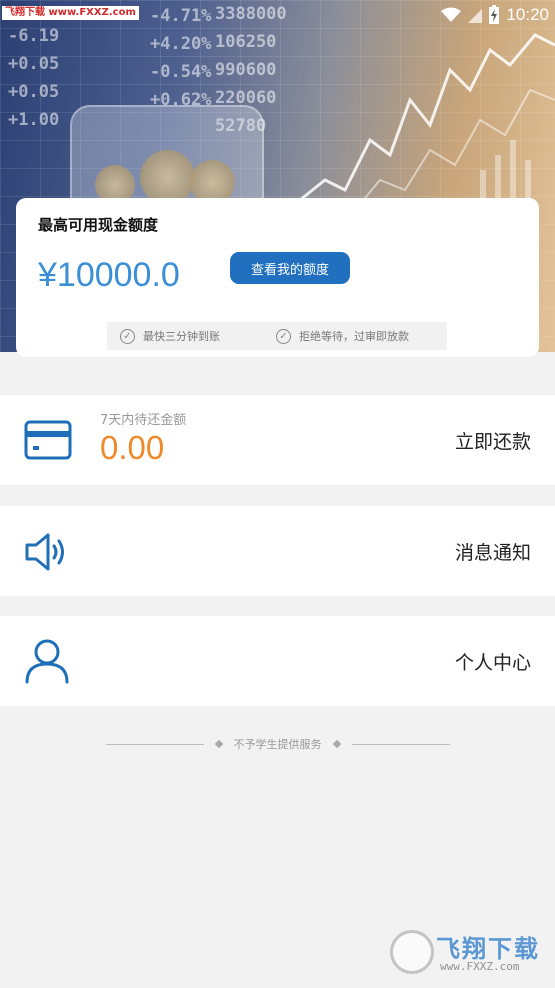 Image resolution: width=555 pixels, height=988 pixels. I want to click on footer-note-text: 不予学生提供服务, so click(277, 744).